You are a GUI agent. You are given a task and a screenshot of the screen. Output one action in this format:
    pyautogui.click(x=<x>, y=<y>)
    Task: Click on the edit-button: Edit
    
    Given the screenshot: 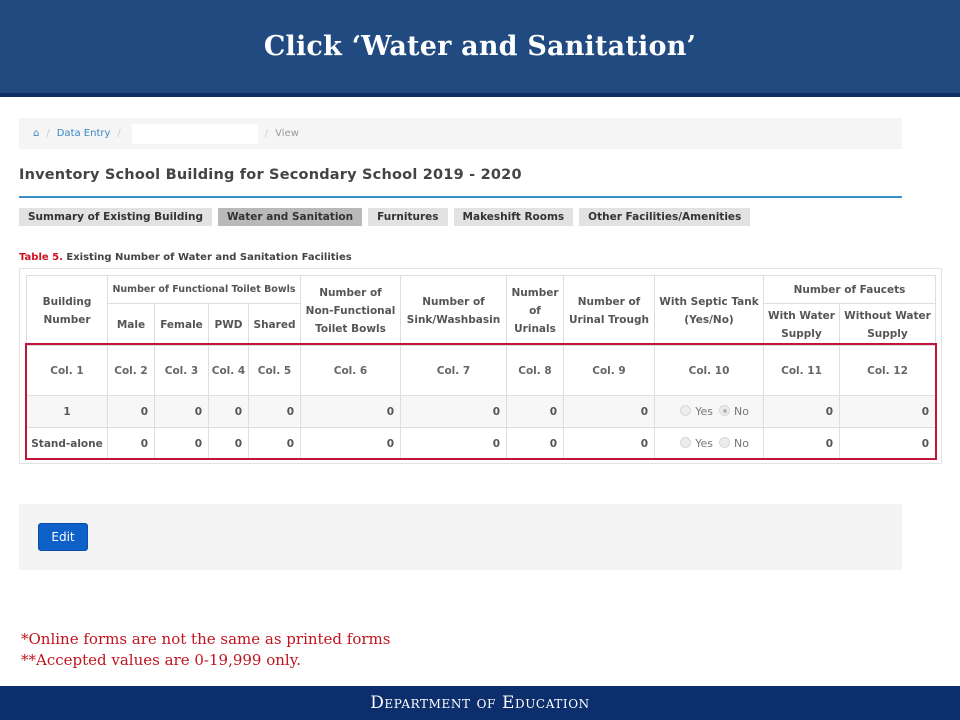 What is the action you would take?
    pyautogui.click(x=63, y=537)
    